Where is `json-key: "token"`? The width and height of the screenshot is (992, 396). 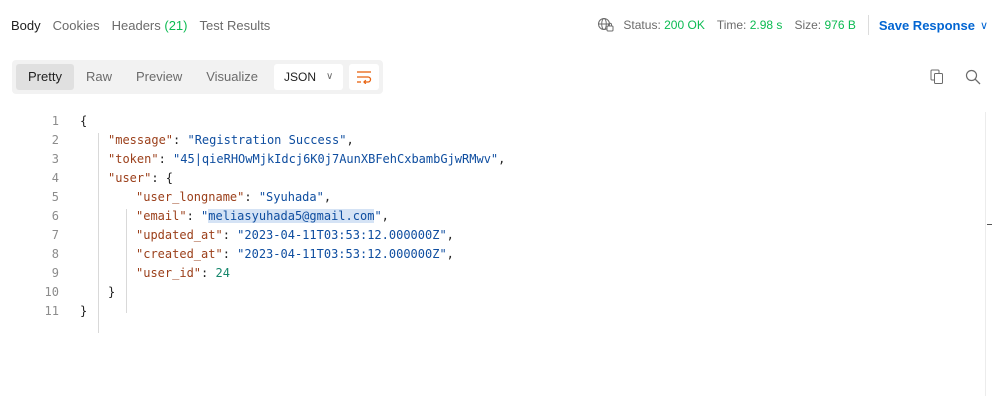 json-key: "token" is located at coordinates (133, 159).